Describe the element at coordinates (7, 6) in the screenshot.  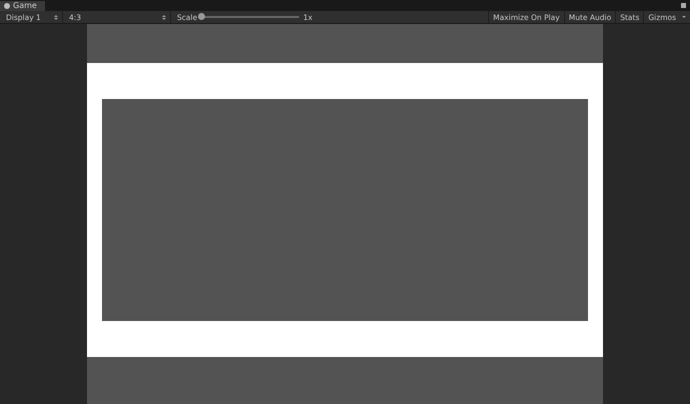
I see `game-icon` at that location.